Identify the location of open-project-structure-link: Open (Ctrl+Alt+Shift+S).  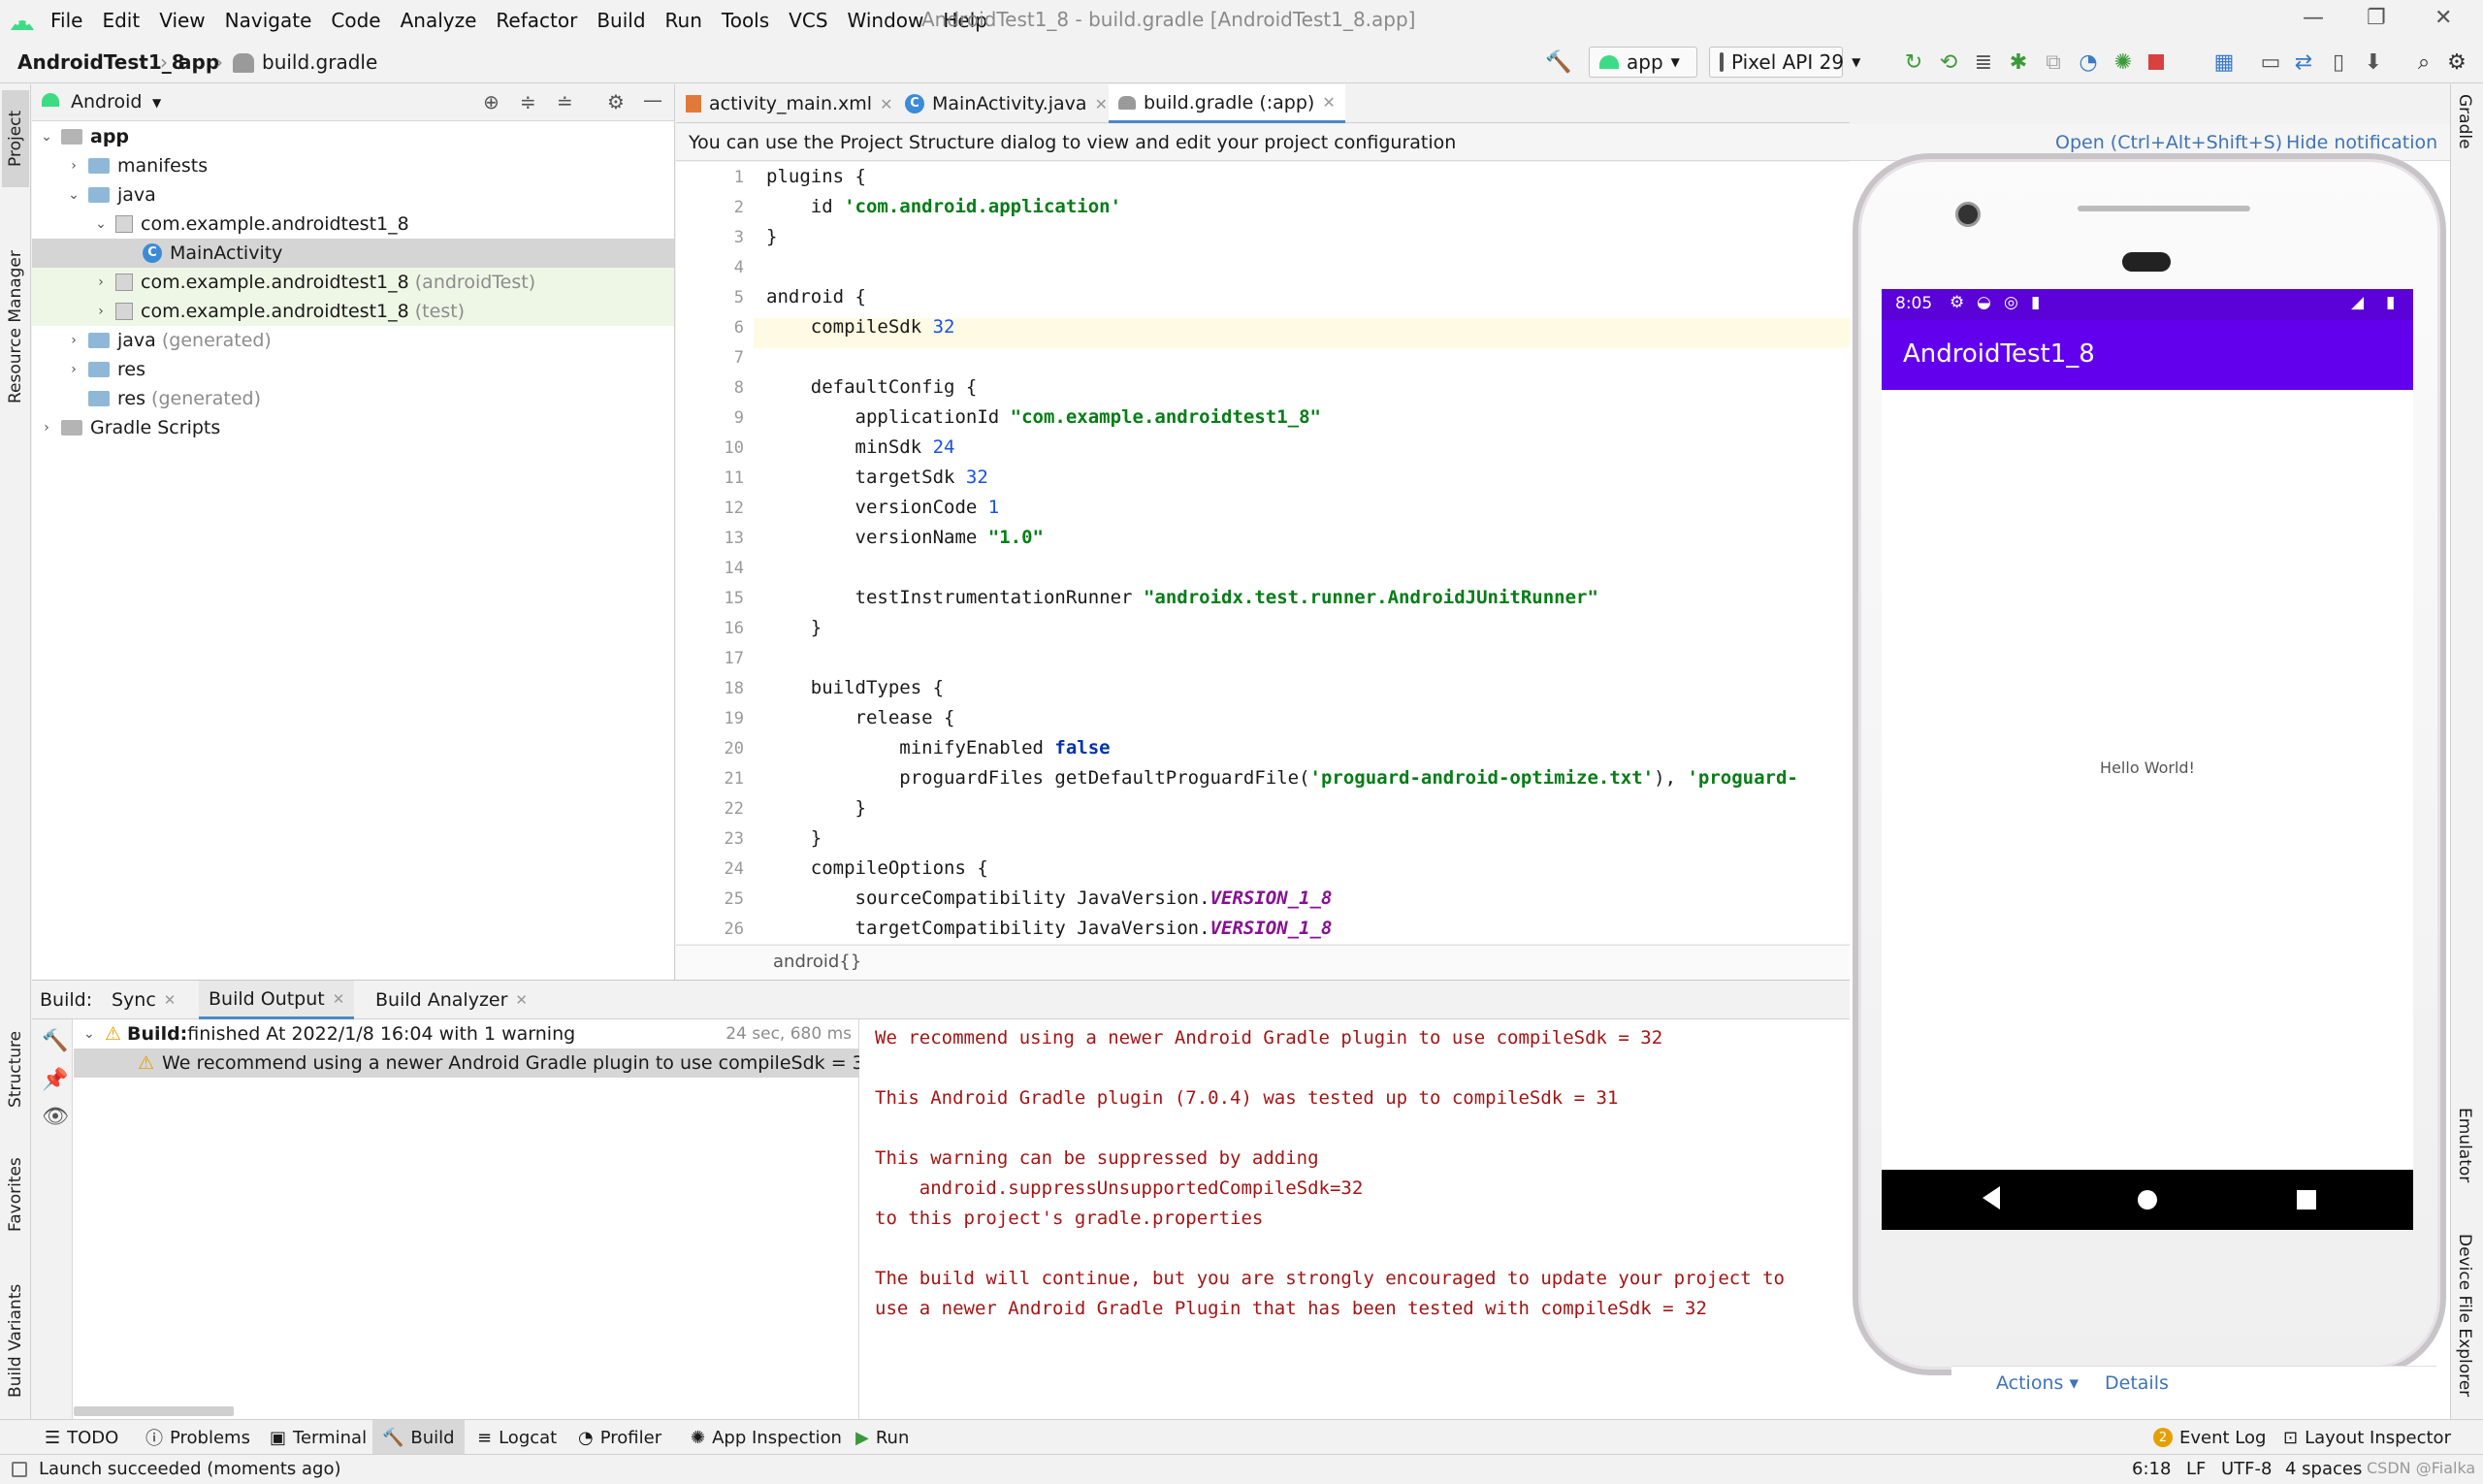
(2169, 142).